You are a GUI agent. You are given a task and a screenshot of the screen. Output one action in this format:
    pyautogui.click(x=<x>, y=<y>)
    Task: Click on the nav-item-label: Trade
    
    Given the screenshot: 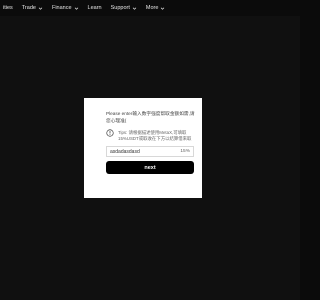 What is the action you would take?
    pyautogui.click(x=28, y=8)
    